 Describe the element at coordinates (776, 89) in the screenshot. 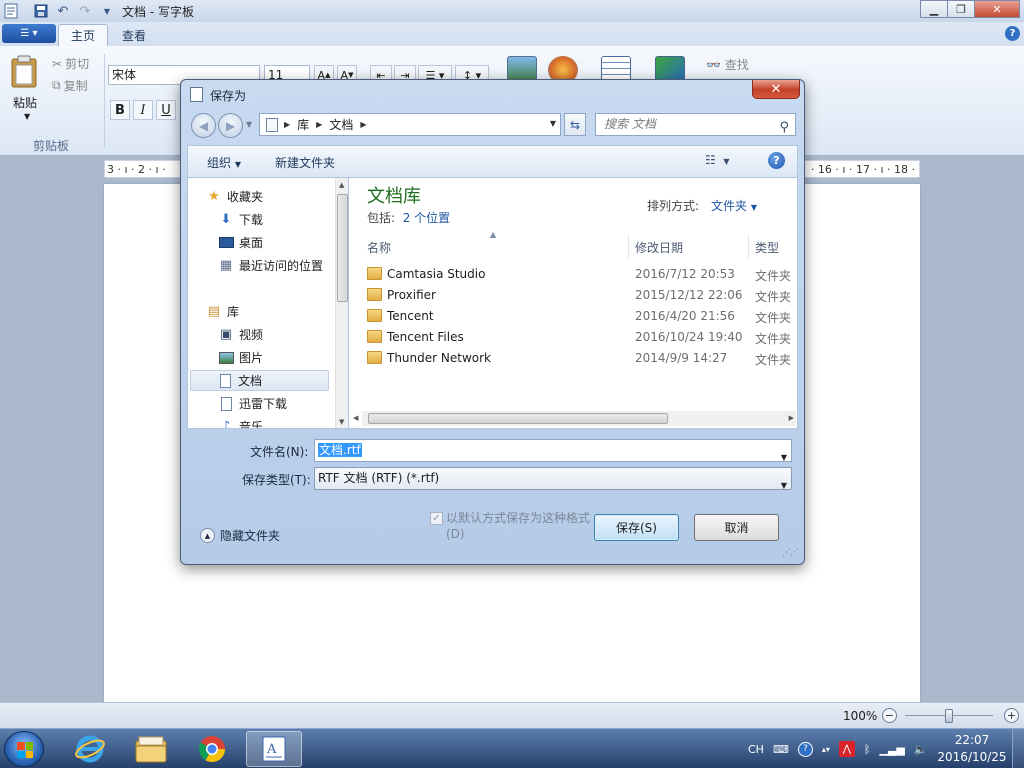

I see `dialog-close-button: ✕` at that location.